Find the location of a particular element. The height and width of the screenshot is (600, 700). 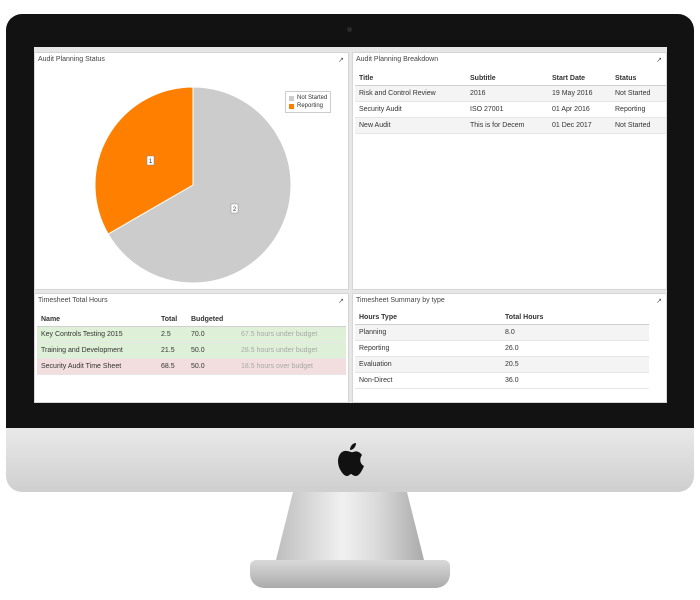

column-header-status: Status is located at coordinates (638, 78).